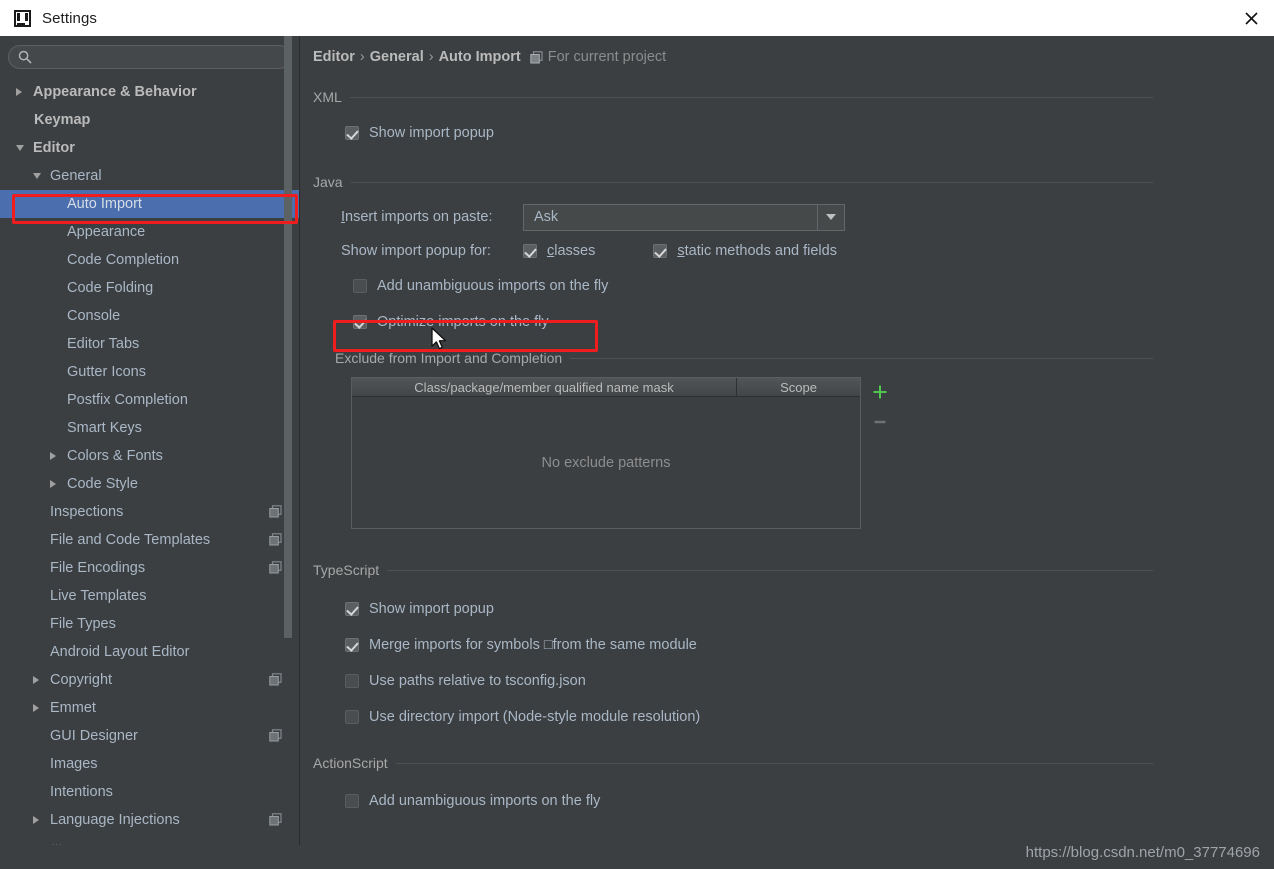 The height and width of the screenshot is (869, 1274). I want to click on project-scope-icon, so click(275, 735).